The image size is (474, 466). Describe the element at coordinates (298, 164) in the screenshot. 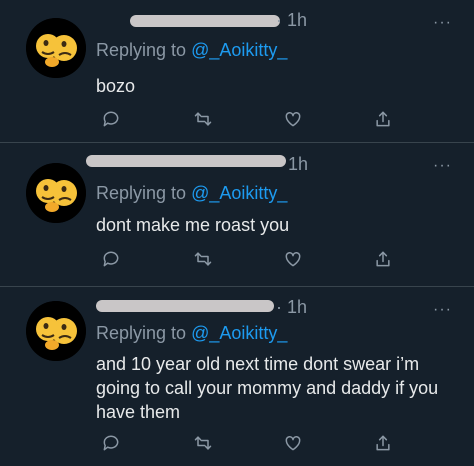

I see `timestamp: 1h` at that location.